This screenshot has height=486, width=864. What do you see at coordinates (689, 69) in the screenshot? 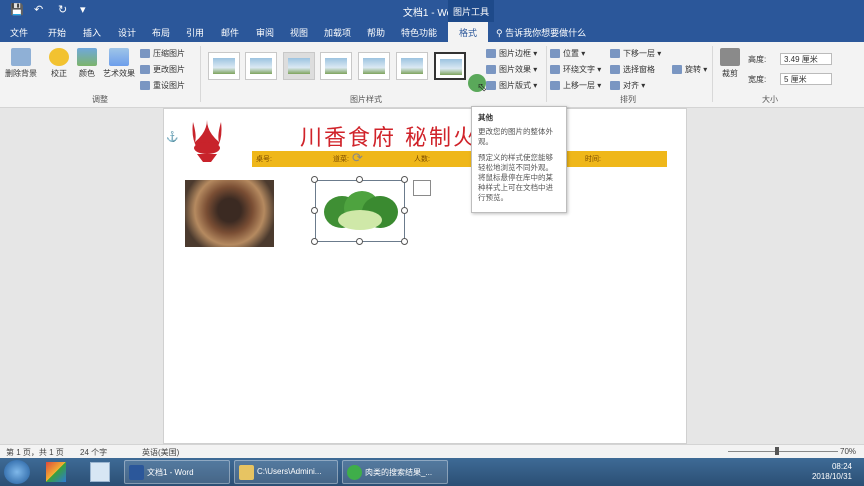
I see `rotate-button: 旋转 ▾` at bounding box center [689, 69].